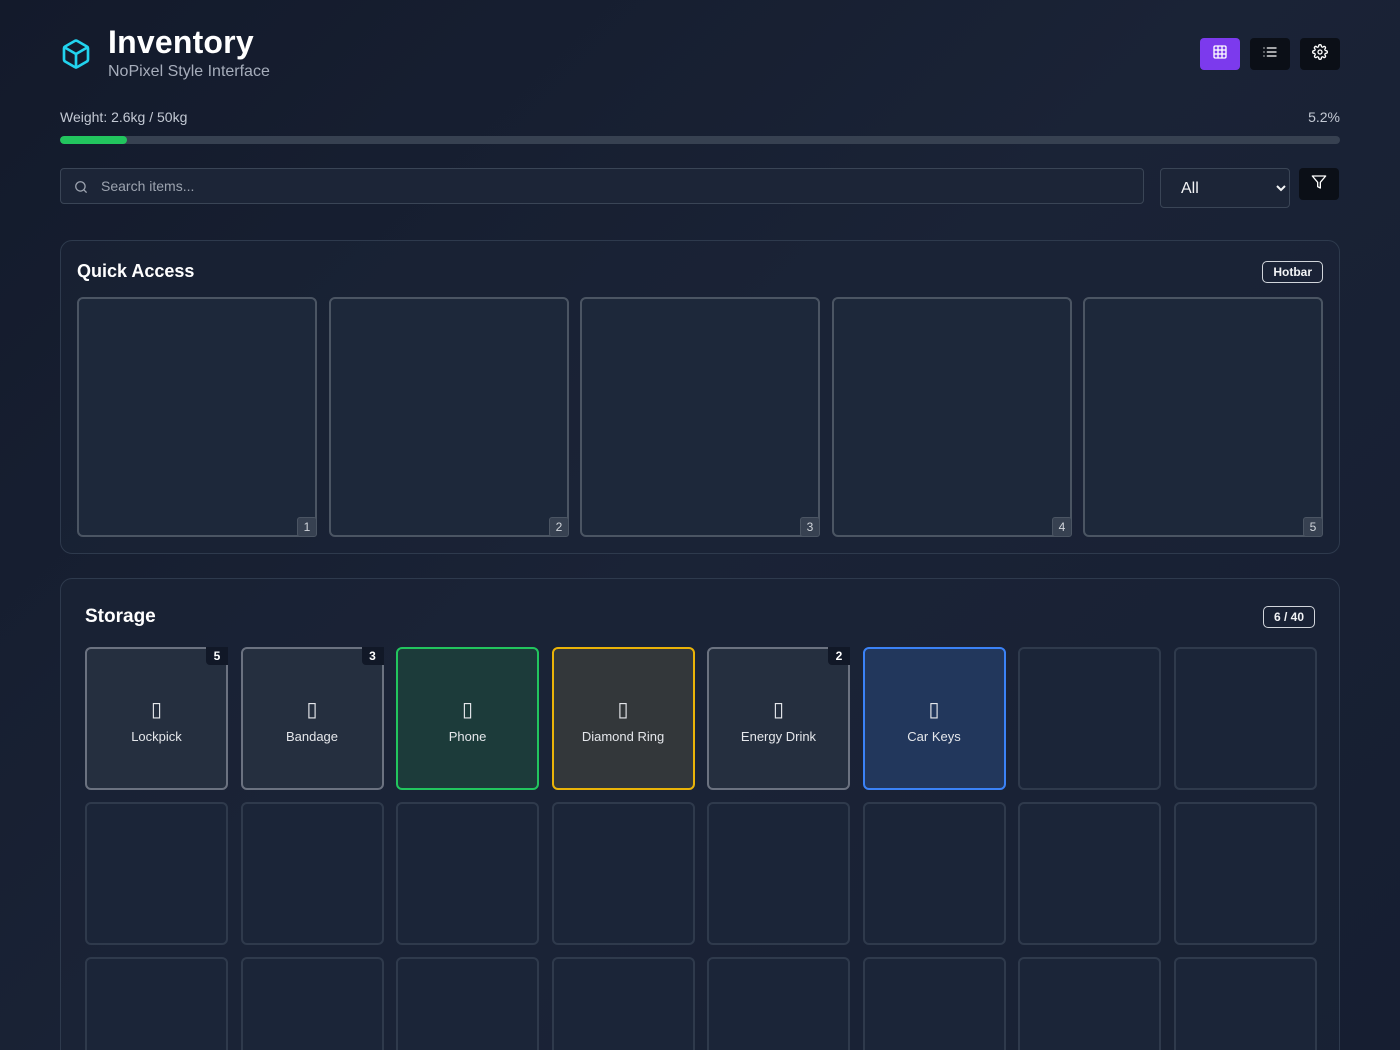  What do you see at coordinates (372, 656) in the screenshot?
I see `item-quantity-badge: 3` at bounding box center [372, 656].